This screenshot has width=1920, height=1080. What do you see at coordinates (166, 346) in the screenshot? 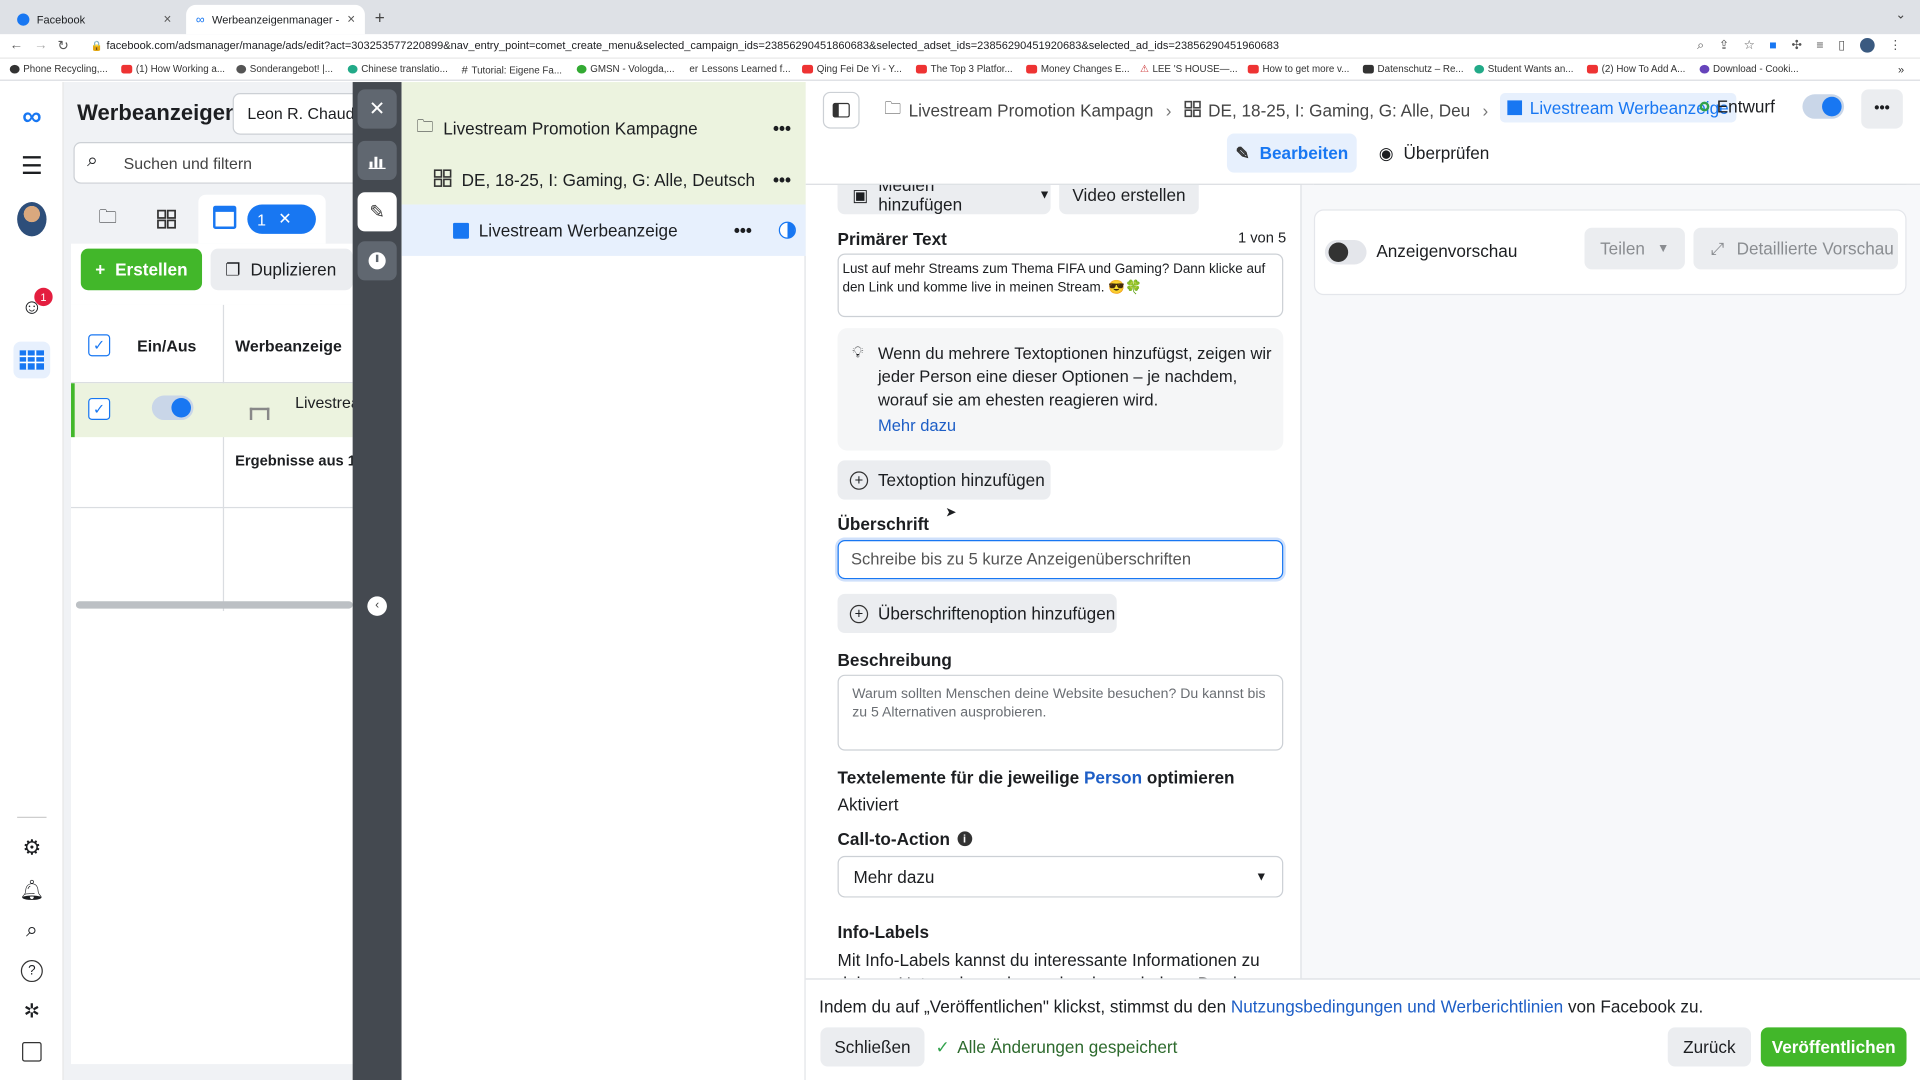
I see `column-header-onoff: Ein/Aus` at bounding box center [166, 346].